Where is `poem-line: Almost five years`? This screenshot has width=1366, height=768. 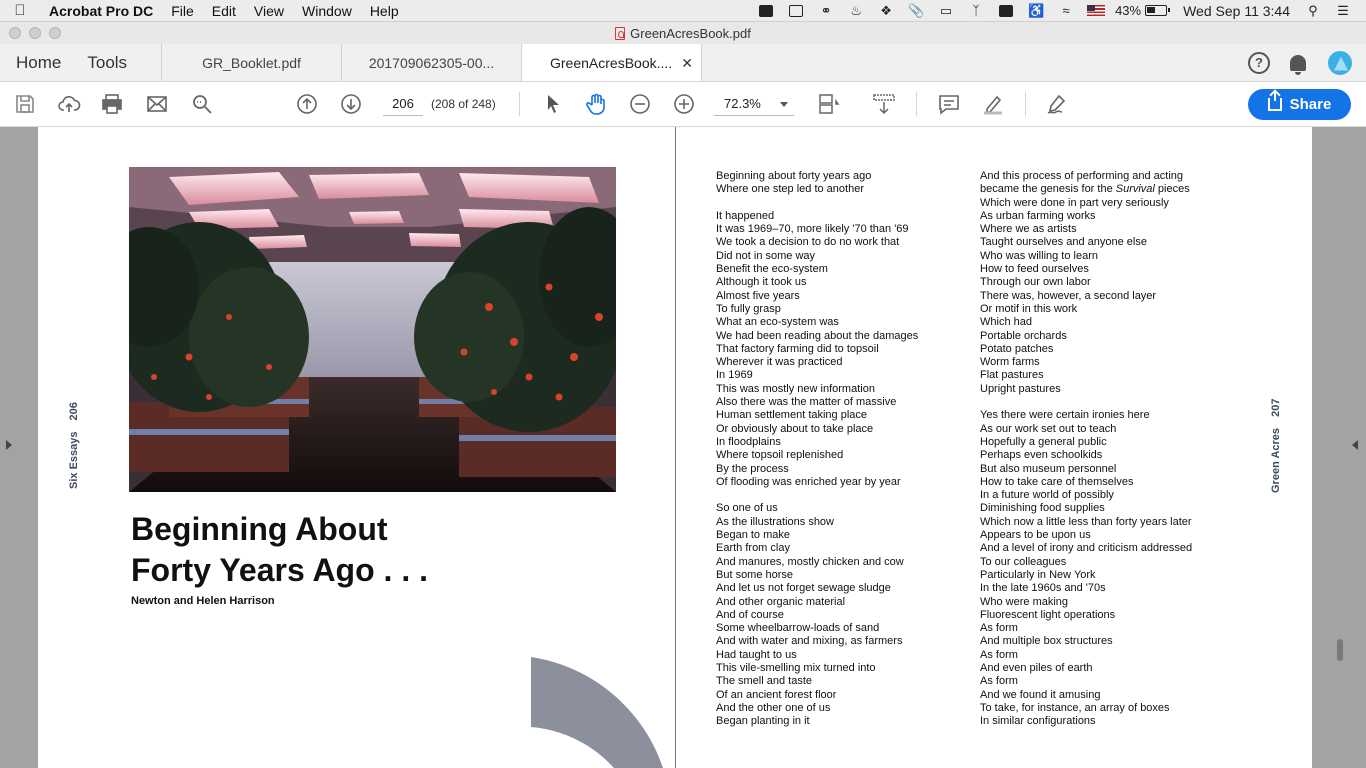
poem-line: Almost five years is located at coordinates (758, 295).